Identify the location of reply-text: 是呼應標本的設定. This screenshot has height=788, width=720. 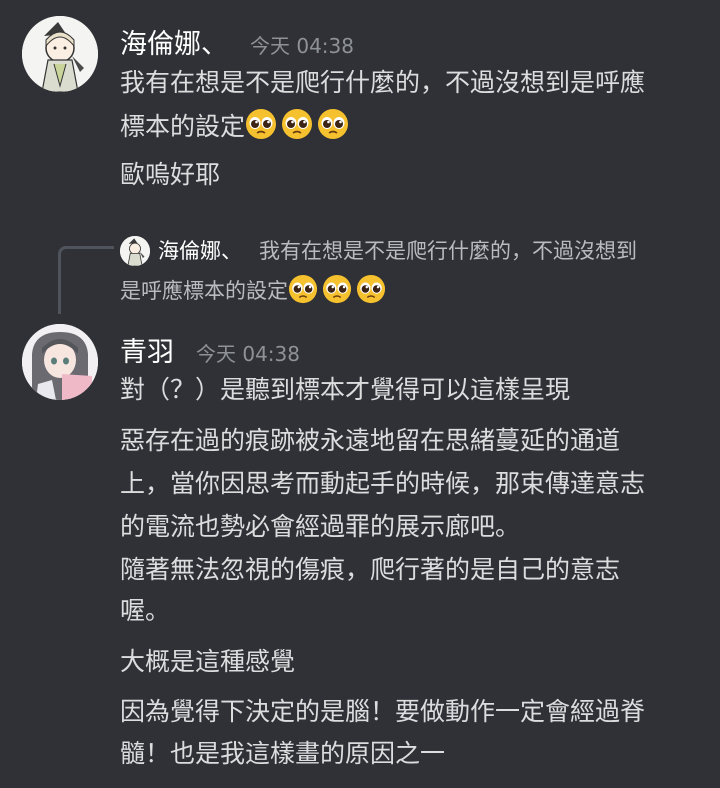
(204, 291).